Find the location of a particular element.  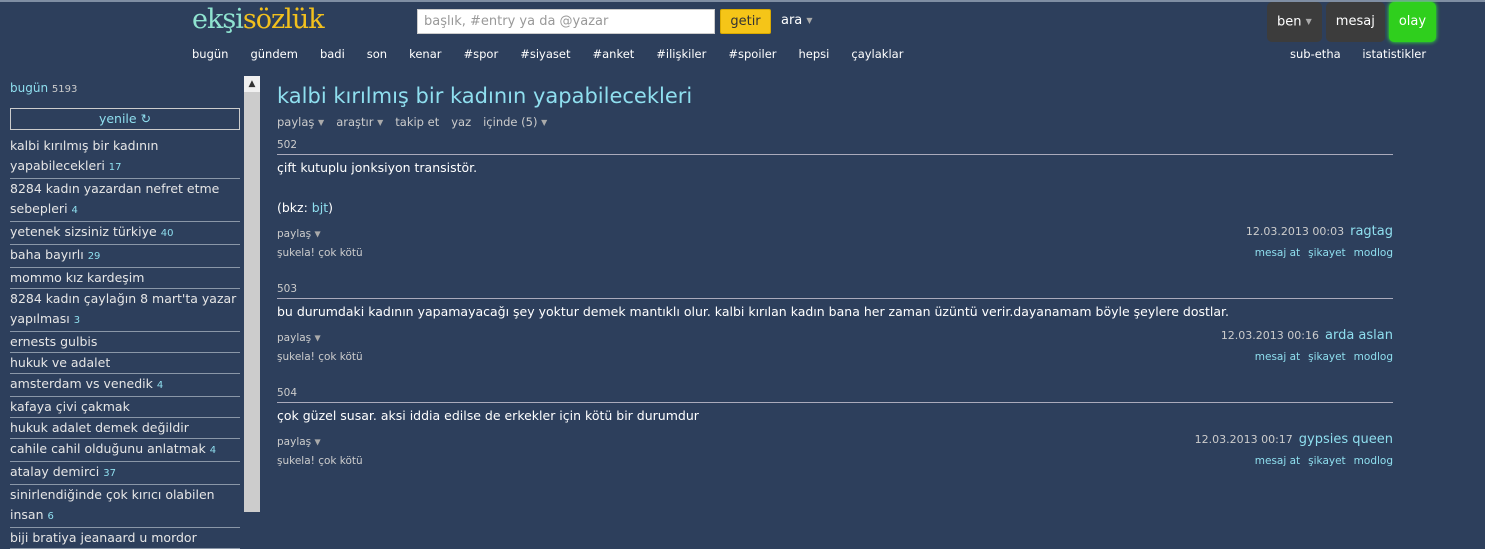

topic-item: cahile cahil olduğunu anlatmak 4 is located at coordinates (125, 450).